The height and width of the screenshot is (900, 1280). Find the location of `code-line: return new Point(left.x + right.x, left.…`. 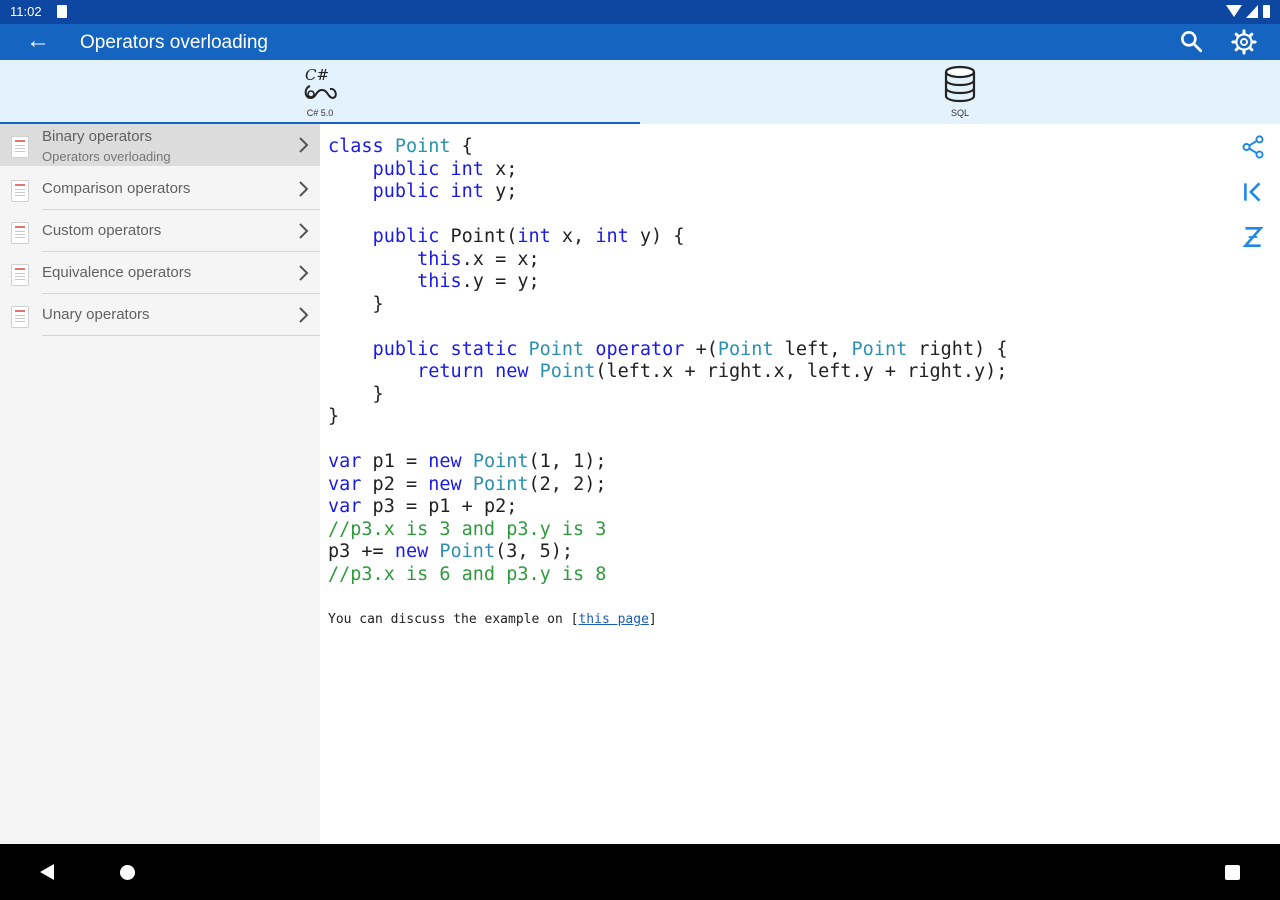

code-line: return new Point(left.x + right.x, left.… is located at coordinates (667, 371).